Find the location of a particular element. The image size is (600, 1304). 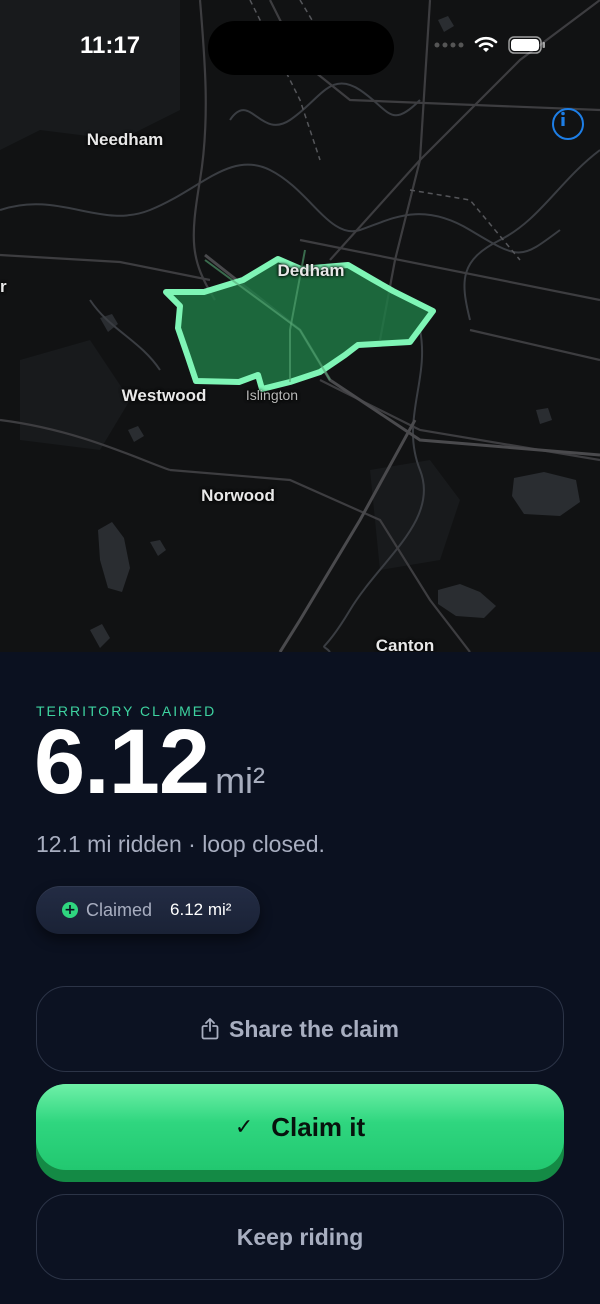

status-time: 11:17 is located at coordinates (110, 45).